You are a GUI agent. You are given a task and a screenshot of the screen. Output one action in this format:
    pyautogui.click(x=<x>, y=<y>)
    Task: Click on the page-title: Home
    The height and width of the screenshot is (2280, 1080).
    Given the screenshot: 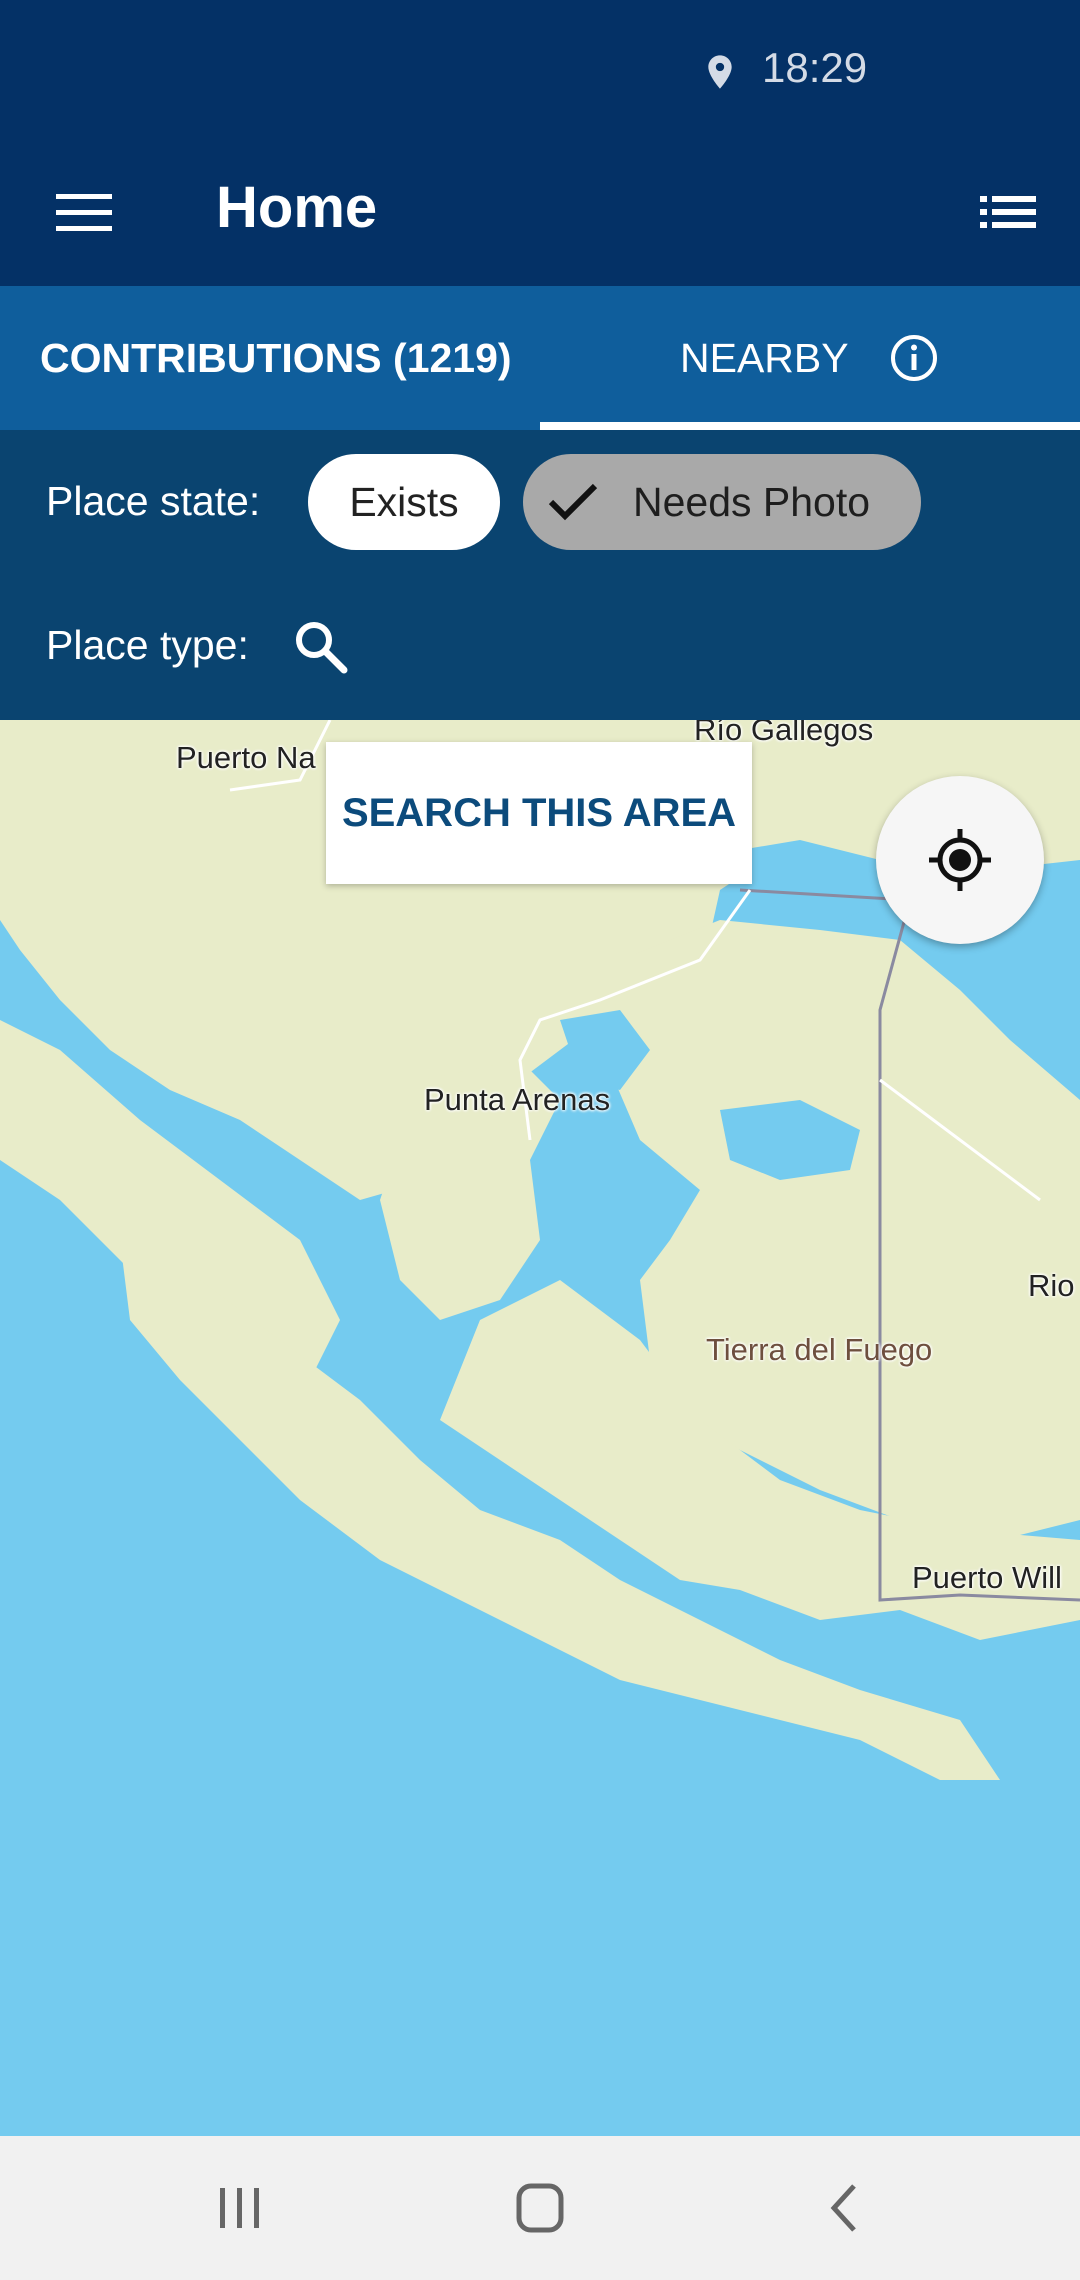 What is the action you would take?
    pyautogui.click(x=297, y=207)
    